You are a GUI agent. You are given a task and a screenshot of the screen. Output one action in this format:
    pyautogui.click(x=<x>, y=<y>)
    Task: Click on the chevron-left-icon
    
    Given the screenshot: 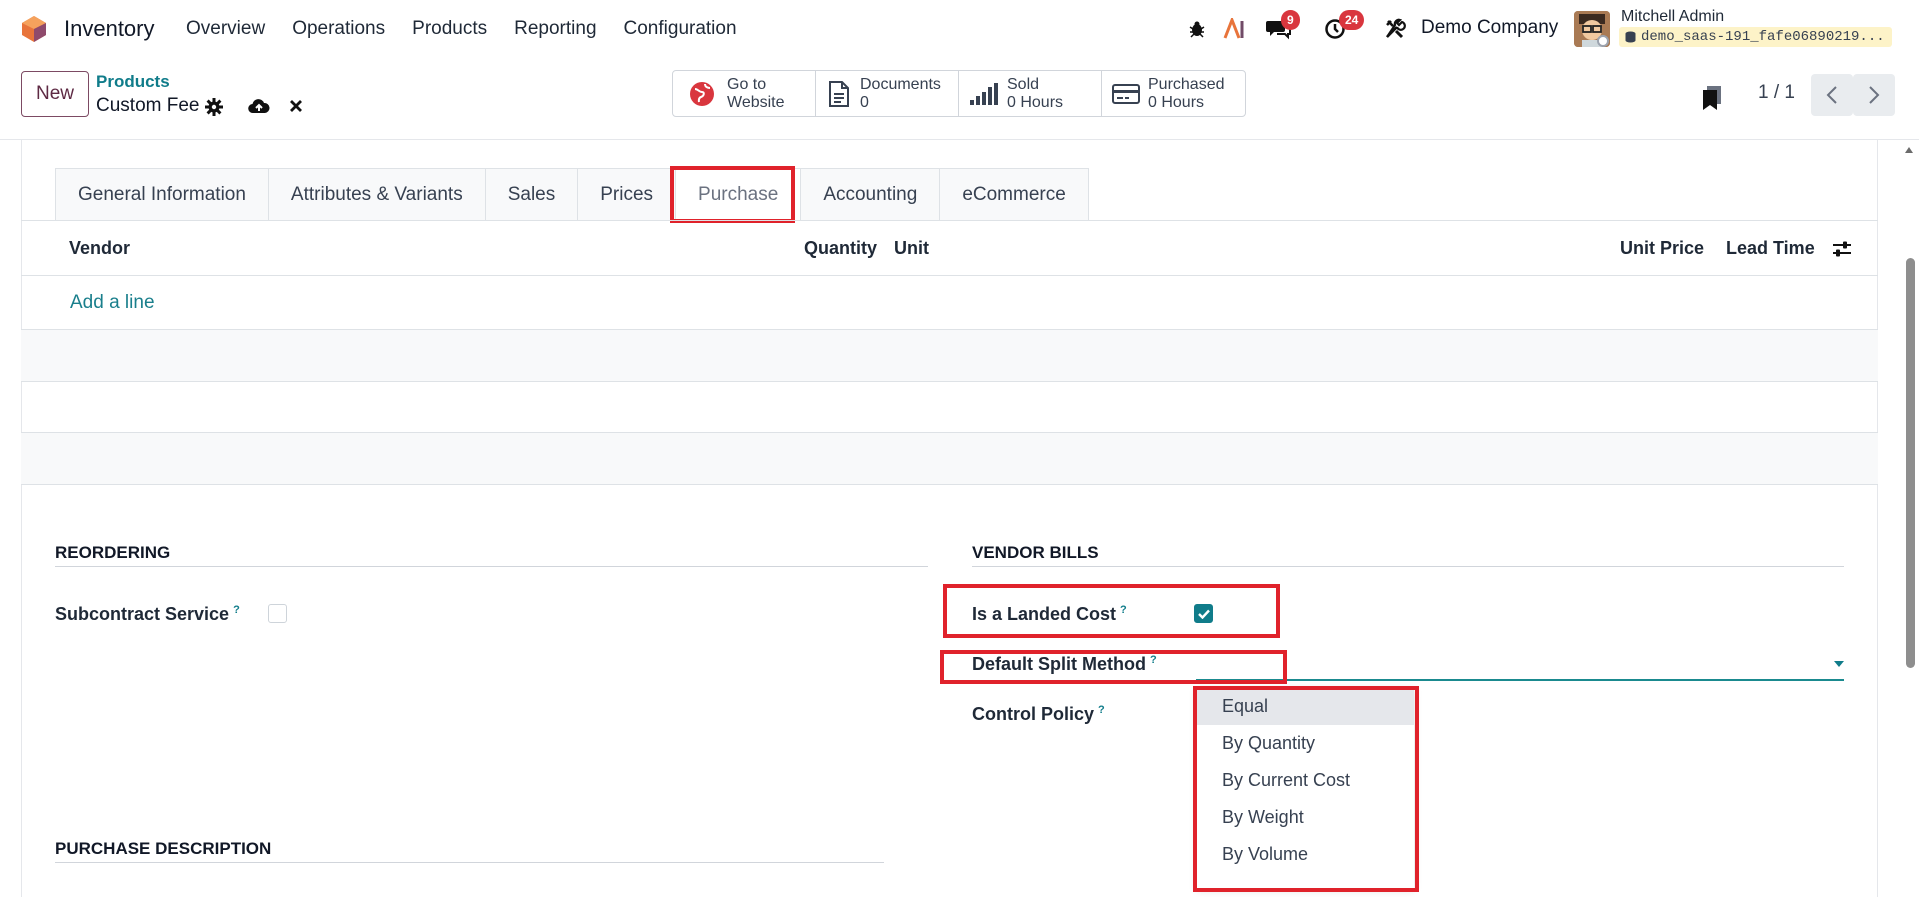 What is the action you would take?
    pyautogui.click(x=1831, y=95)
    